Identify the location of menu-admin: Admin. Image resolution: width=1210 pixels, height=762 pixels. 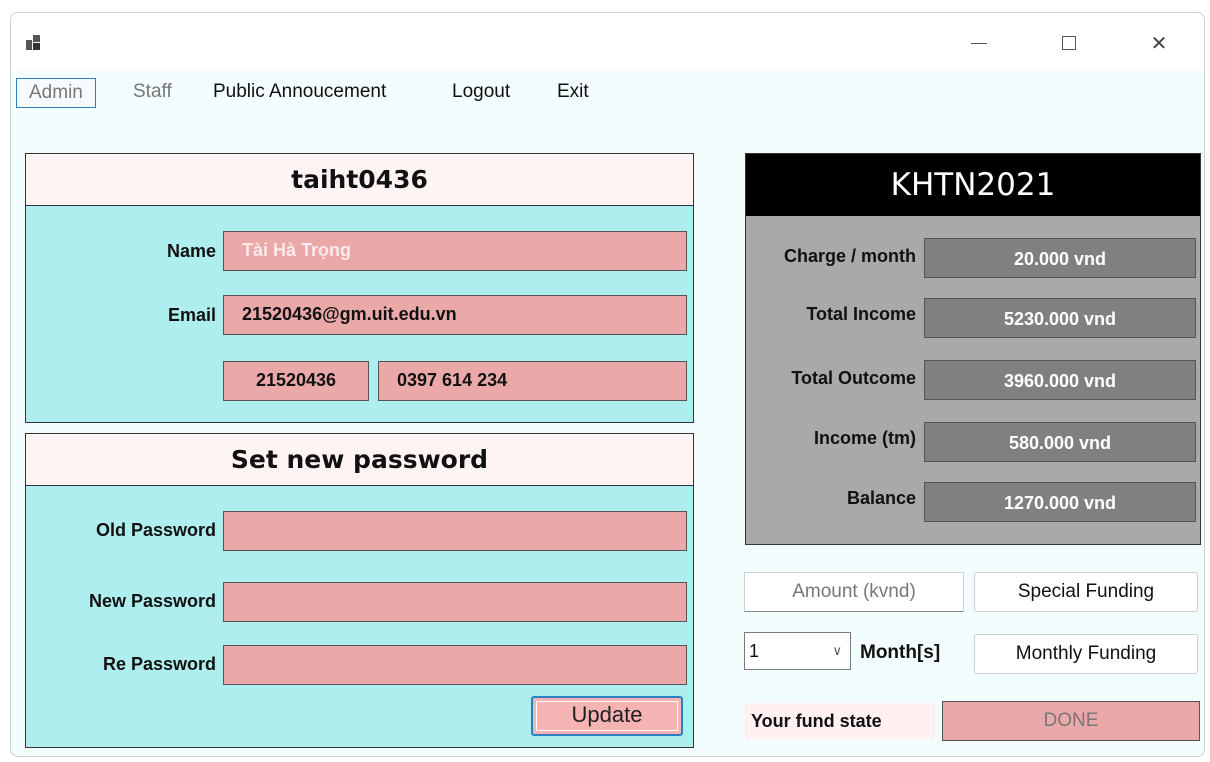
(56, 93).